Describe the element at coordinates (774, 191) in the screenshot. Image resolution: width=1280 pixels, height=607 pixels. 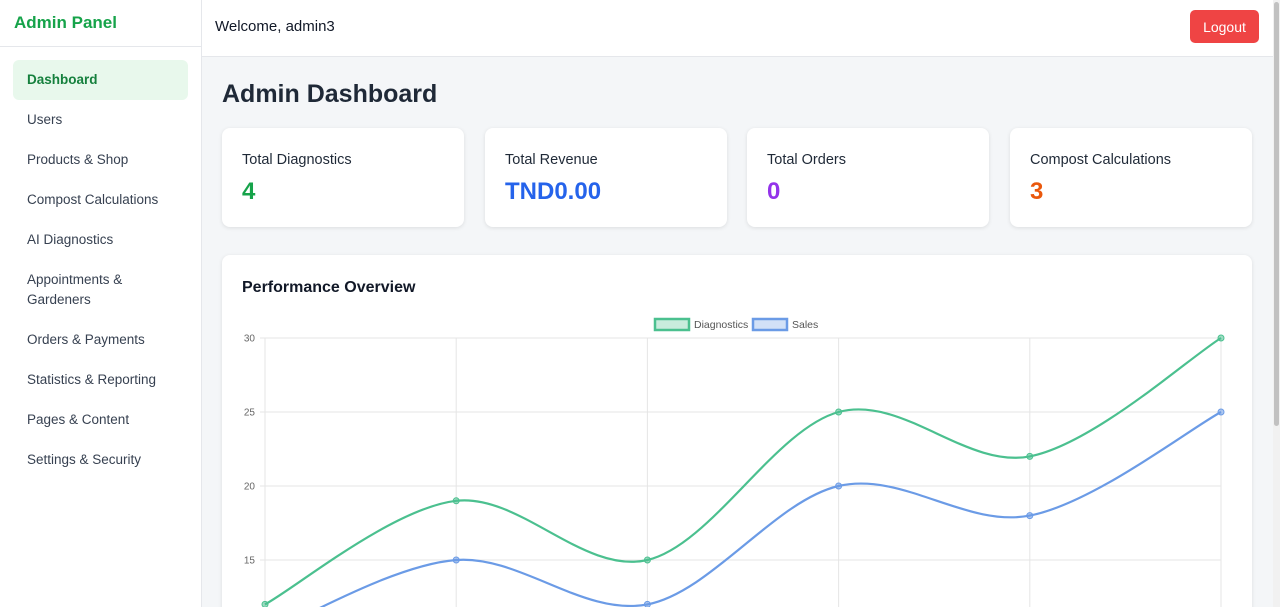
I see `stat-value: 0` at that location.